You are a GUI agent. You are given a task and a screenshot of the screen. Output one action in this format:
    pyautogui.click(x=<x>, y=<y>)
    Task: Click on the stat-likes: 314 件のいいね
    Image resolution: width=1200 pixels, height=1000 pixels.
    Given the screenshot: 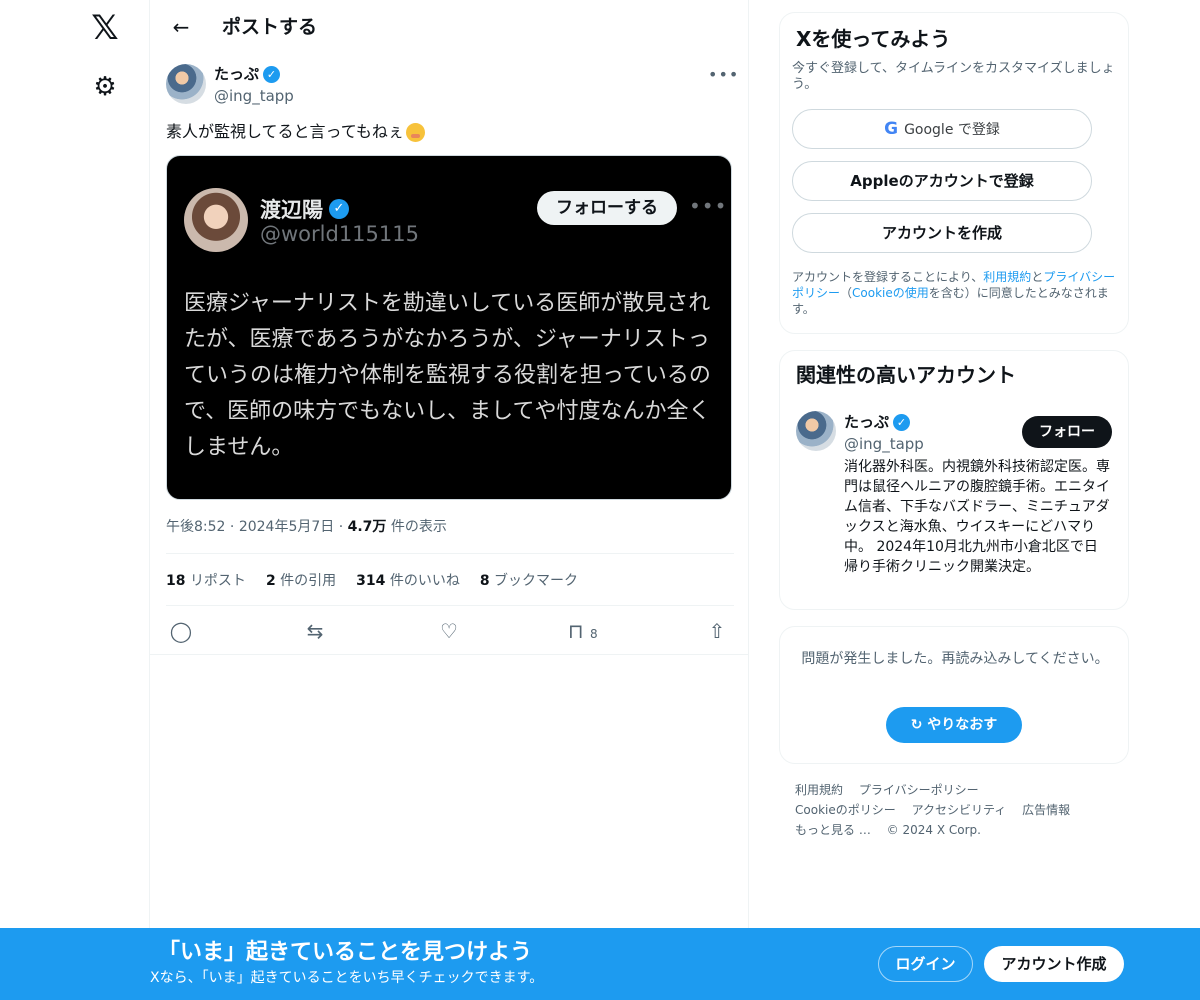 What is the action you would take?
    pyautogui.click(x=408, y=581)
    